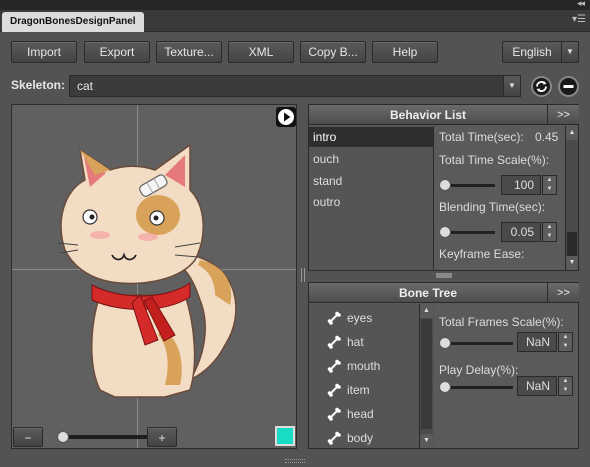 The image size is (590, 467). Describe the element at coordinates (563, 293) in the screenshot. I see `bone-tree-expand-button: >>` at that location.